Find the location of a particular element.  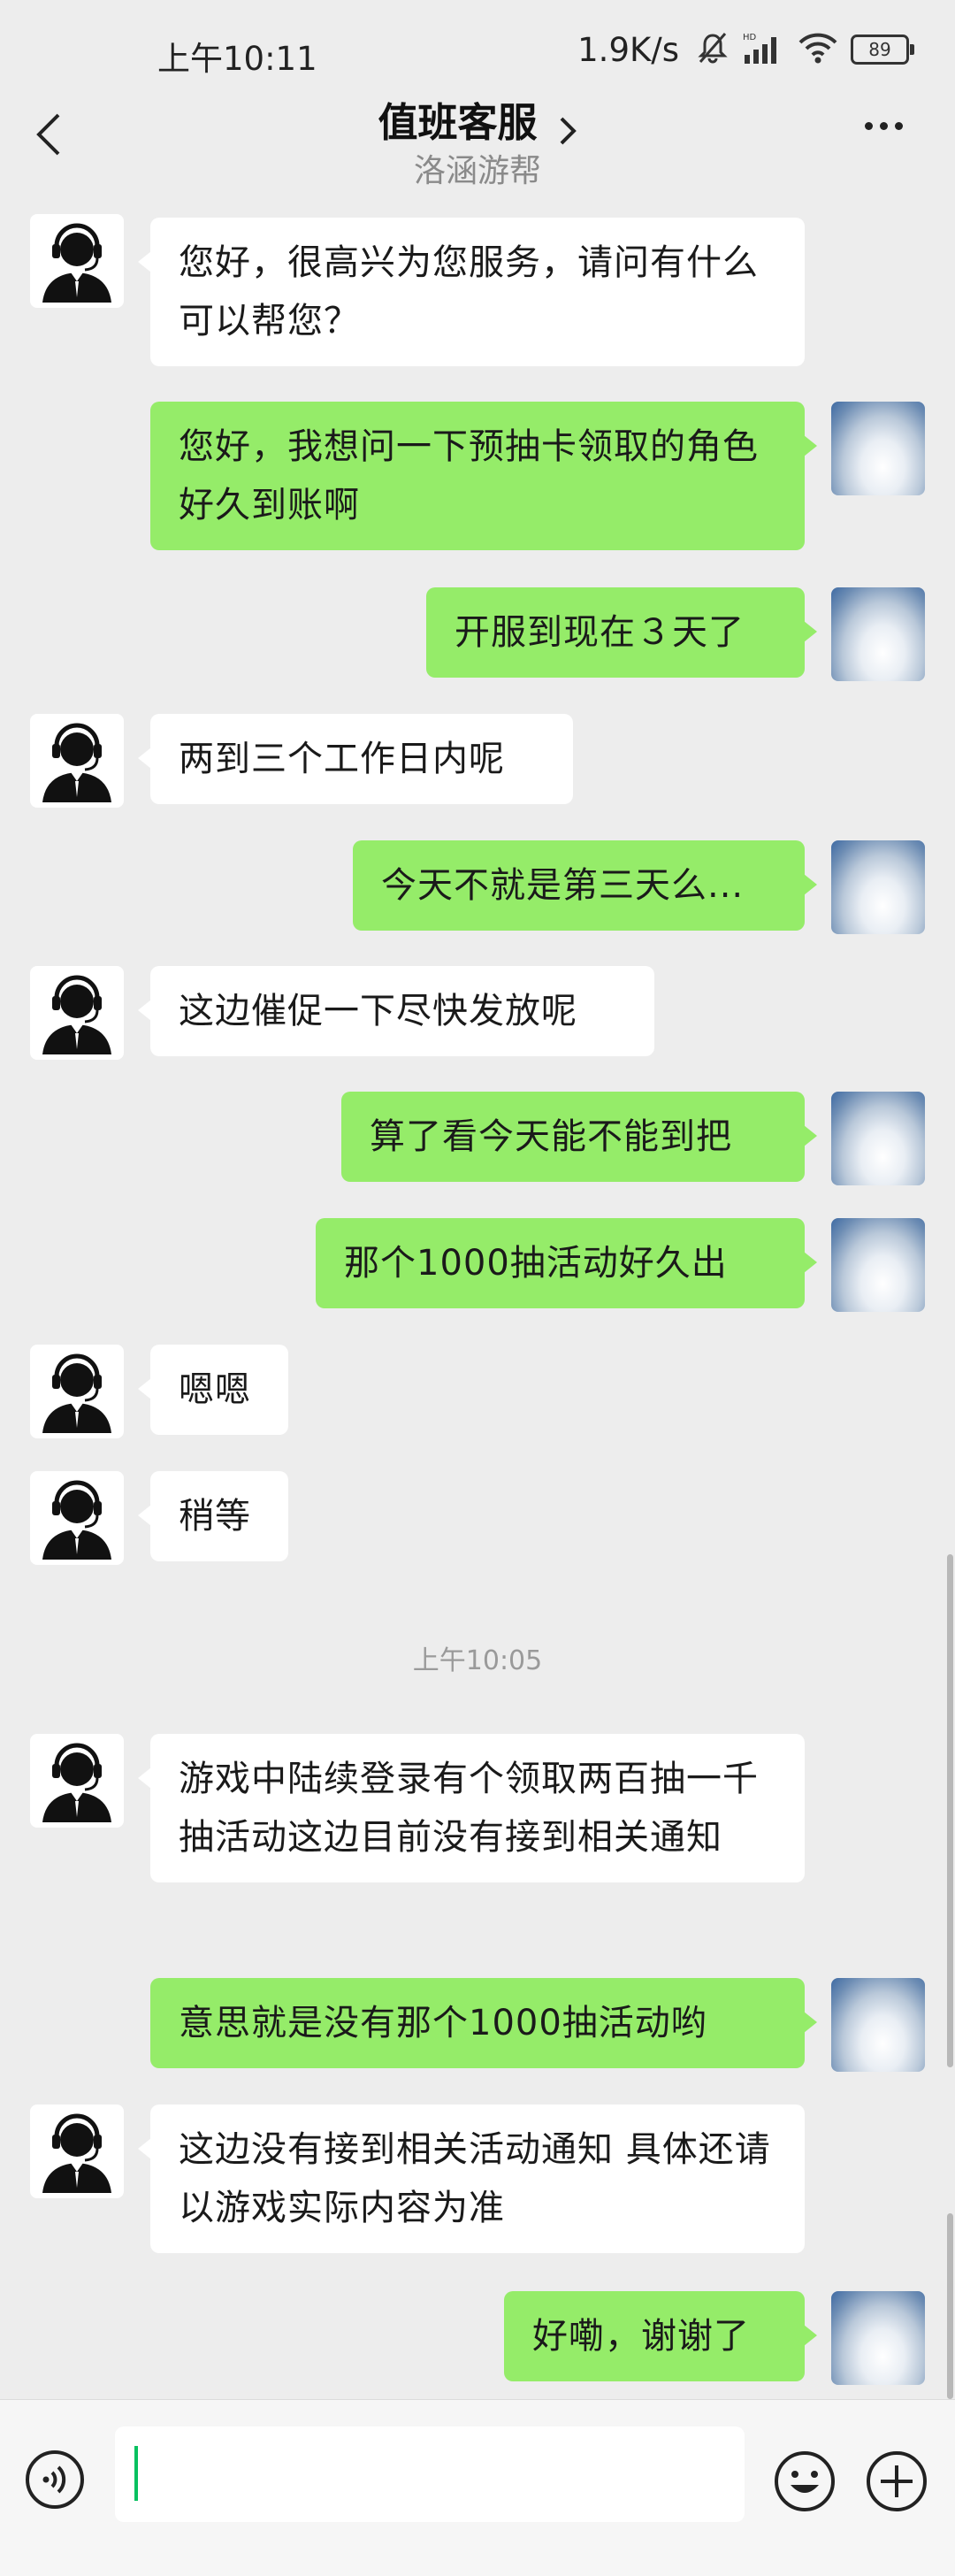

svg-text: HD is located at coordinates (750, 37).